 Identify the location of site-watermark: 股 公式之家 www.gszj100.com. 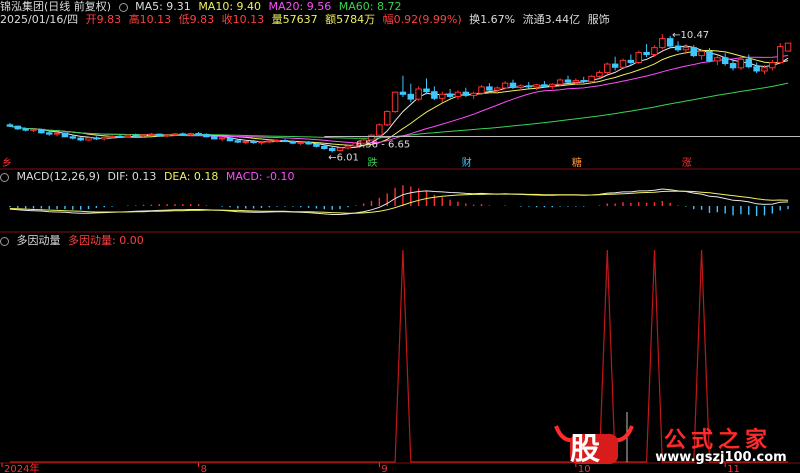
(676, 446).